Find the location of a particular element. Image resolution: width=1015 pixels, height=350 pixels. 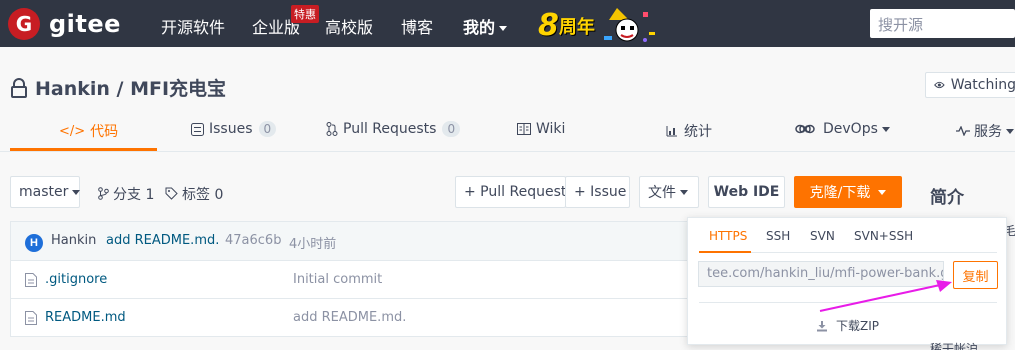

new-pull-request-label: + Pull Request is located at coordinates (515, 192).